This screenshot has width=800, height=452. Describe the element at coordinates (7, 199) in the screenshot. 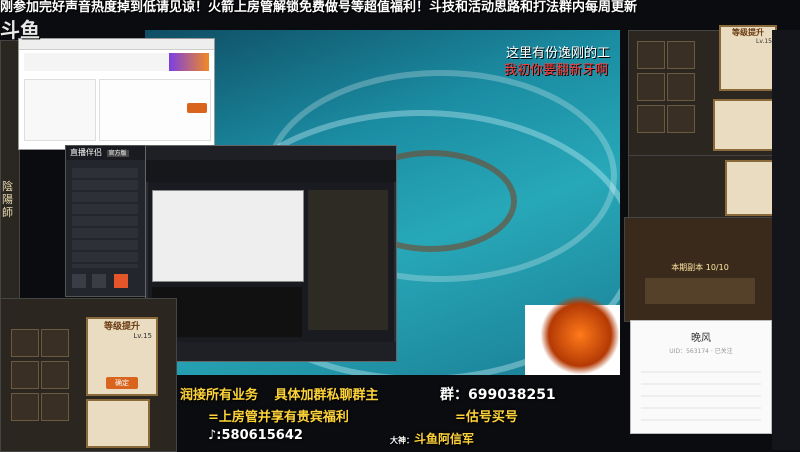

I see `side-title: 陰陽師` at that location.